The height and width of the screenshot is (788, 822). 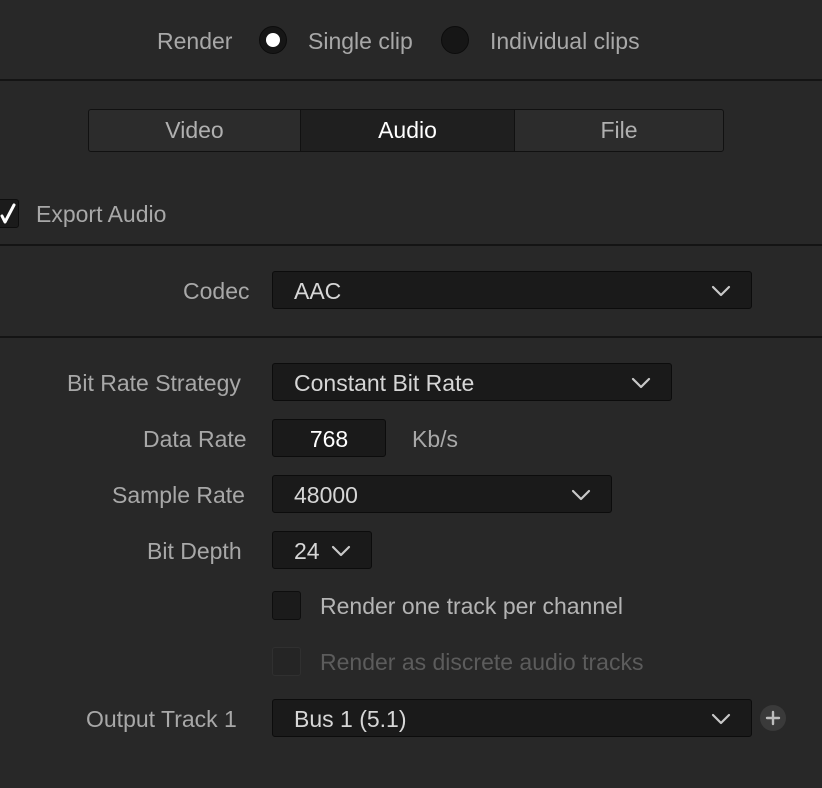 What do you see at coordinates (384, 383) in the screenshot?
I see `bit-rate-strategy-value: Constant Bit Rate` at bounding box center [384, 383].